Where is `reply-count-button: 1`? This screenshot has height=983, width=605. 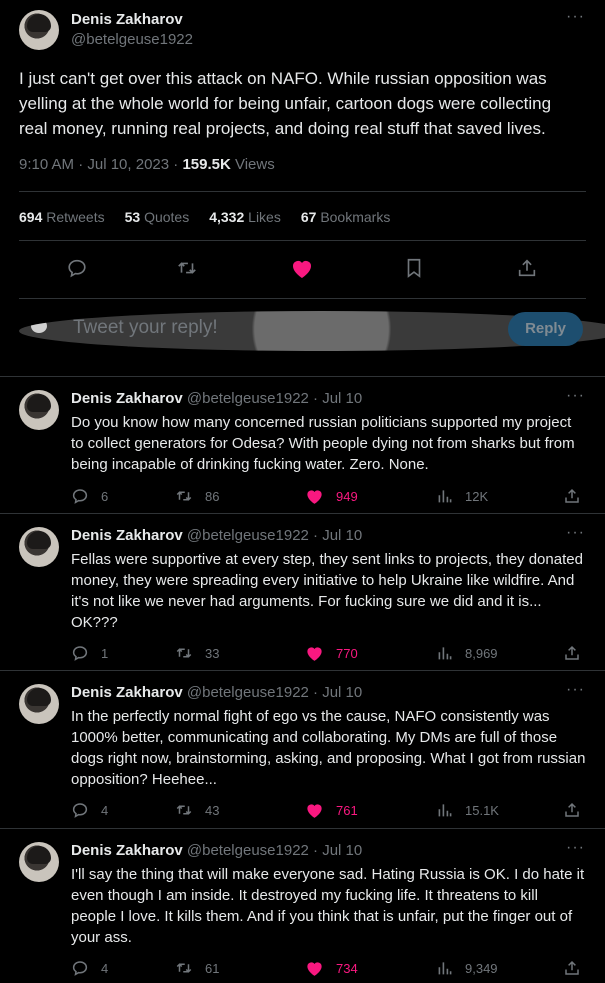 reply-count-button: 1 is located at coordinates (89, 653).